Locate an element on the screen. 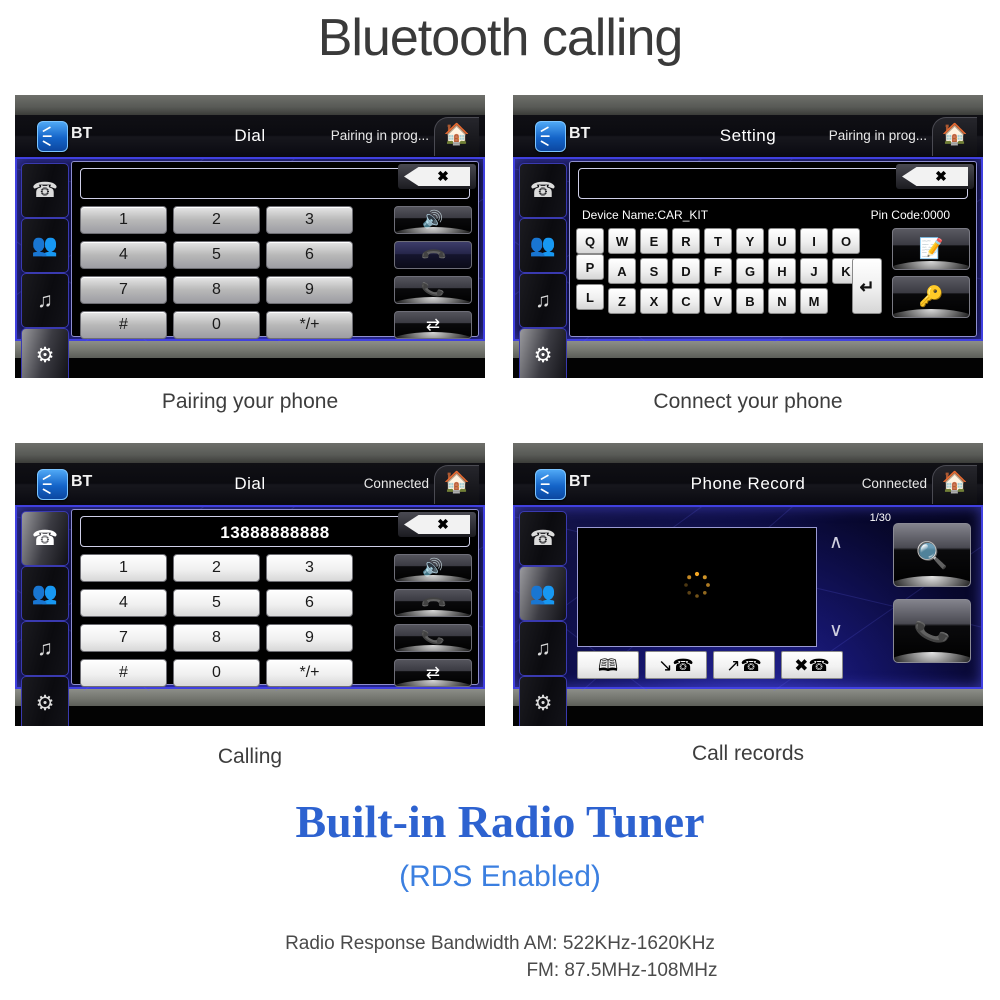 The image size is (1000, 1000). key-c: C is located at coordinates (686, 301).